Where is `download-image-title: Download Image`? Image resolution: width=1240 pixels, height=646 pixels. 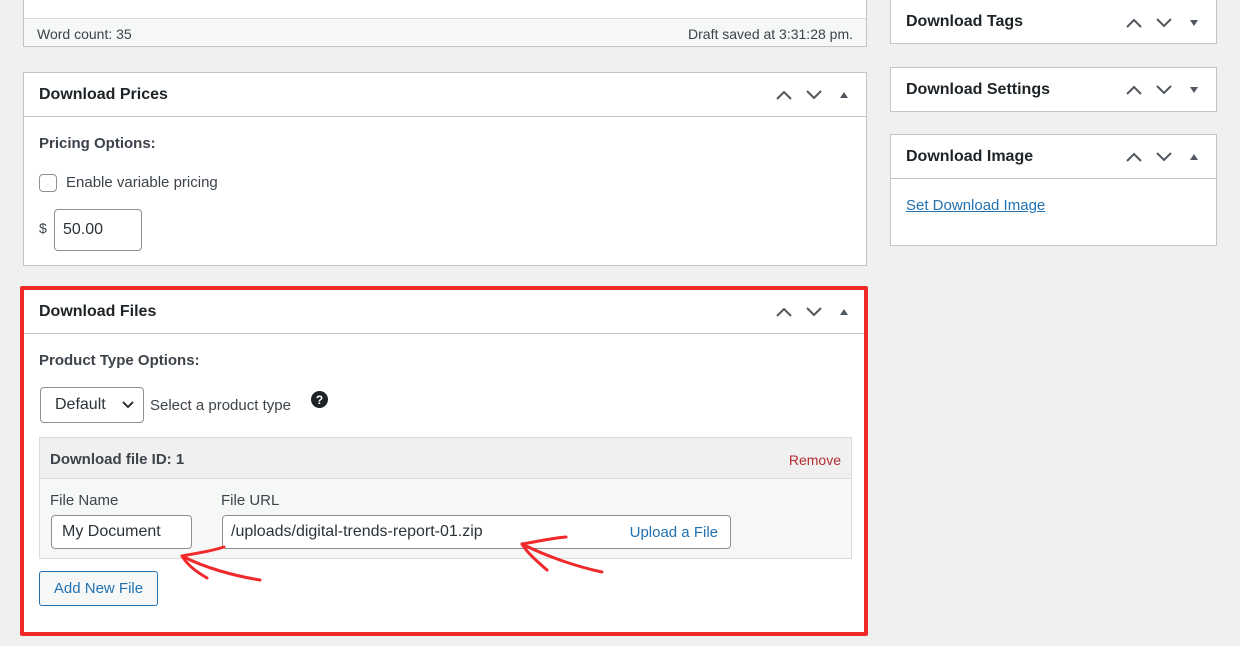 download-image-title: Download Image is located at coordinates (969, 157).